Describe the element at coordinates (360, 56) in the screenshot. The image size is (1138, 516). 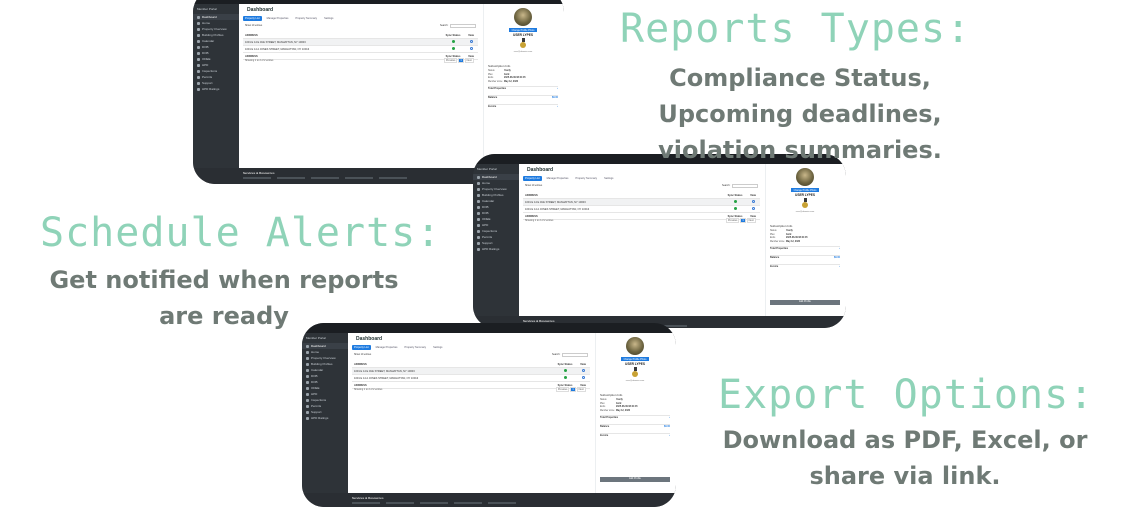
I see `table-footer: ADDRESS Sync Status View` at that location.